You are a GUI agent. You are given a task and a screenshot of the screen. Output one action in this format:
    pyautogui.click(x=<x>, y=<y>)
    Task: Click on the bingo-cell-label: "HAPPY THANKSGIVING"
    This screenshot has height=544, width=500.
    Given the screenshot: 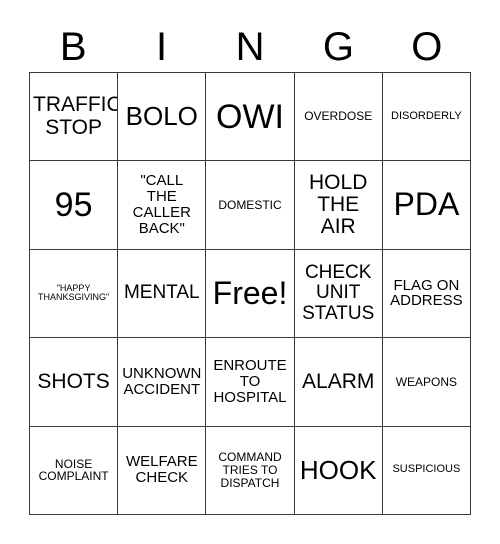 What is the action you would take?
    pyautogui.click(x=73, y=292)
    